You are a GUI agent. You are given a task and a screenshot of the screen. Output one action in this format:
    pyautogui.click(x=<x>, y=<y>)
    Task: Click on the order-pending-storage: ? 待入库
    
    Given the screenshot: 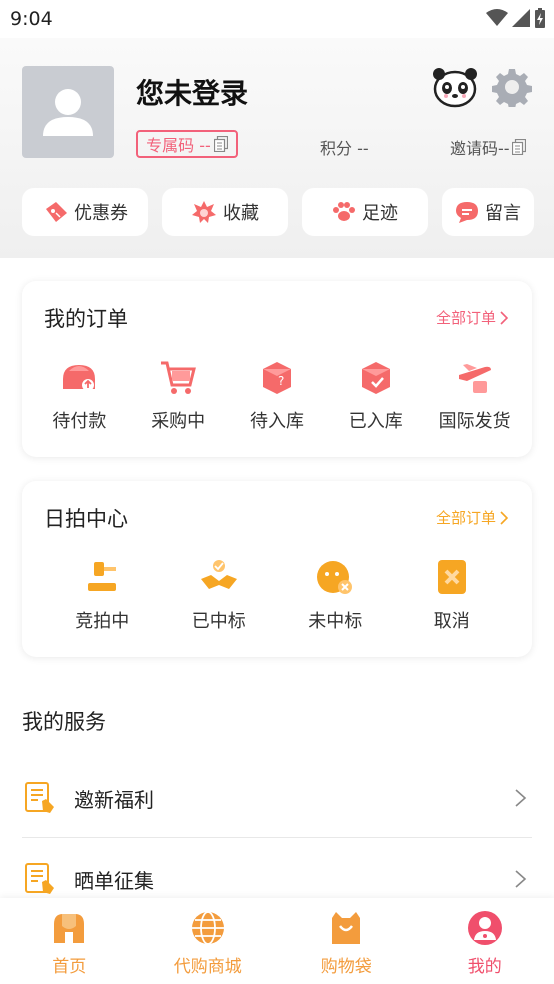 What is the action you would take?
    pyautogui.click(x=277, y=395)
    